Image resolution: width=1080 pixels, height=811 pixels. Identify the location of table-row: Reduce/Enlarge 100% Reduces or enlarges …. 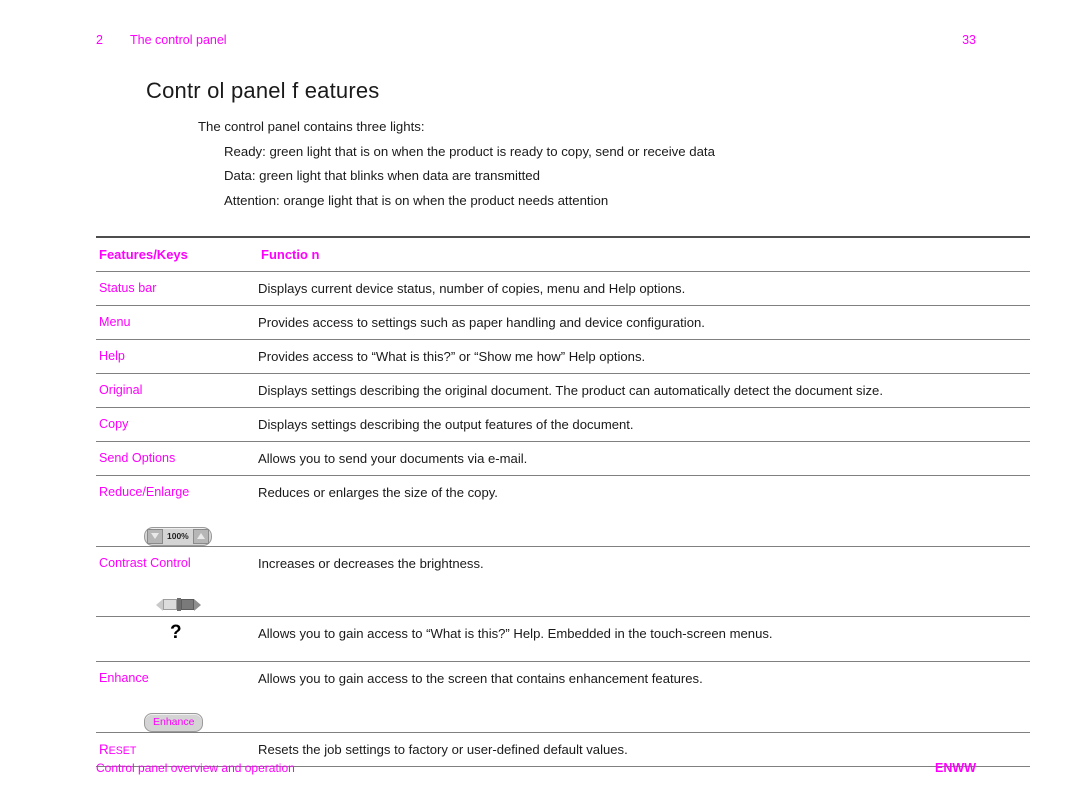
(563, 511).